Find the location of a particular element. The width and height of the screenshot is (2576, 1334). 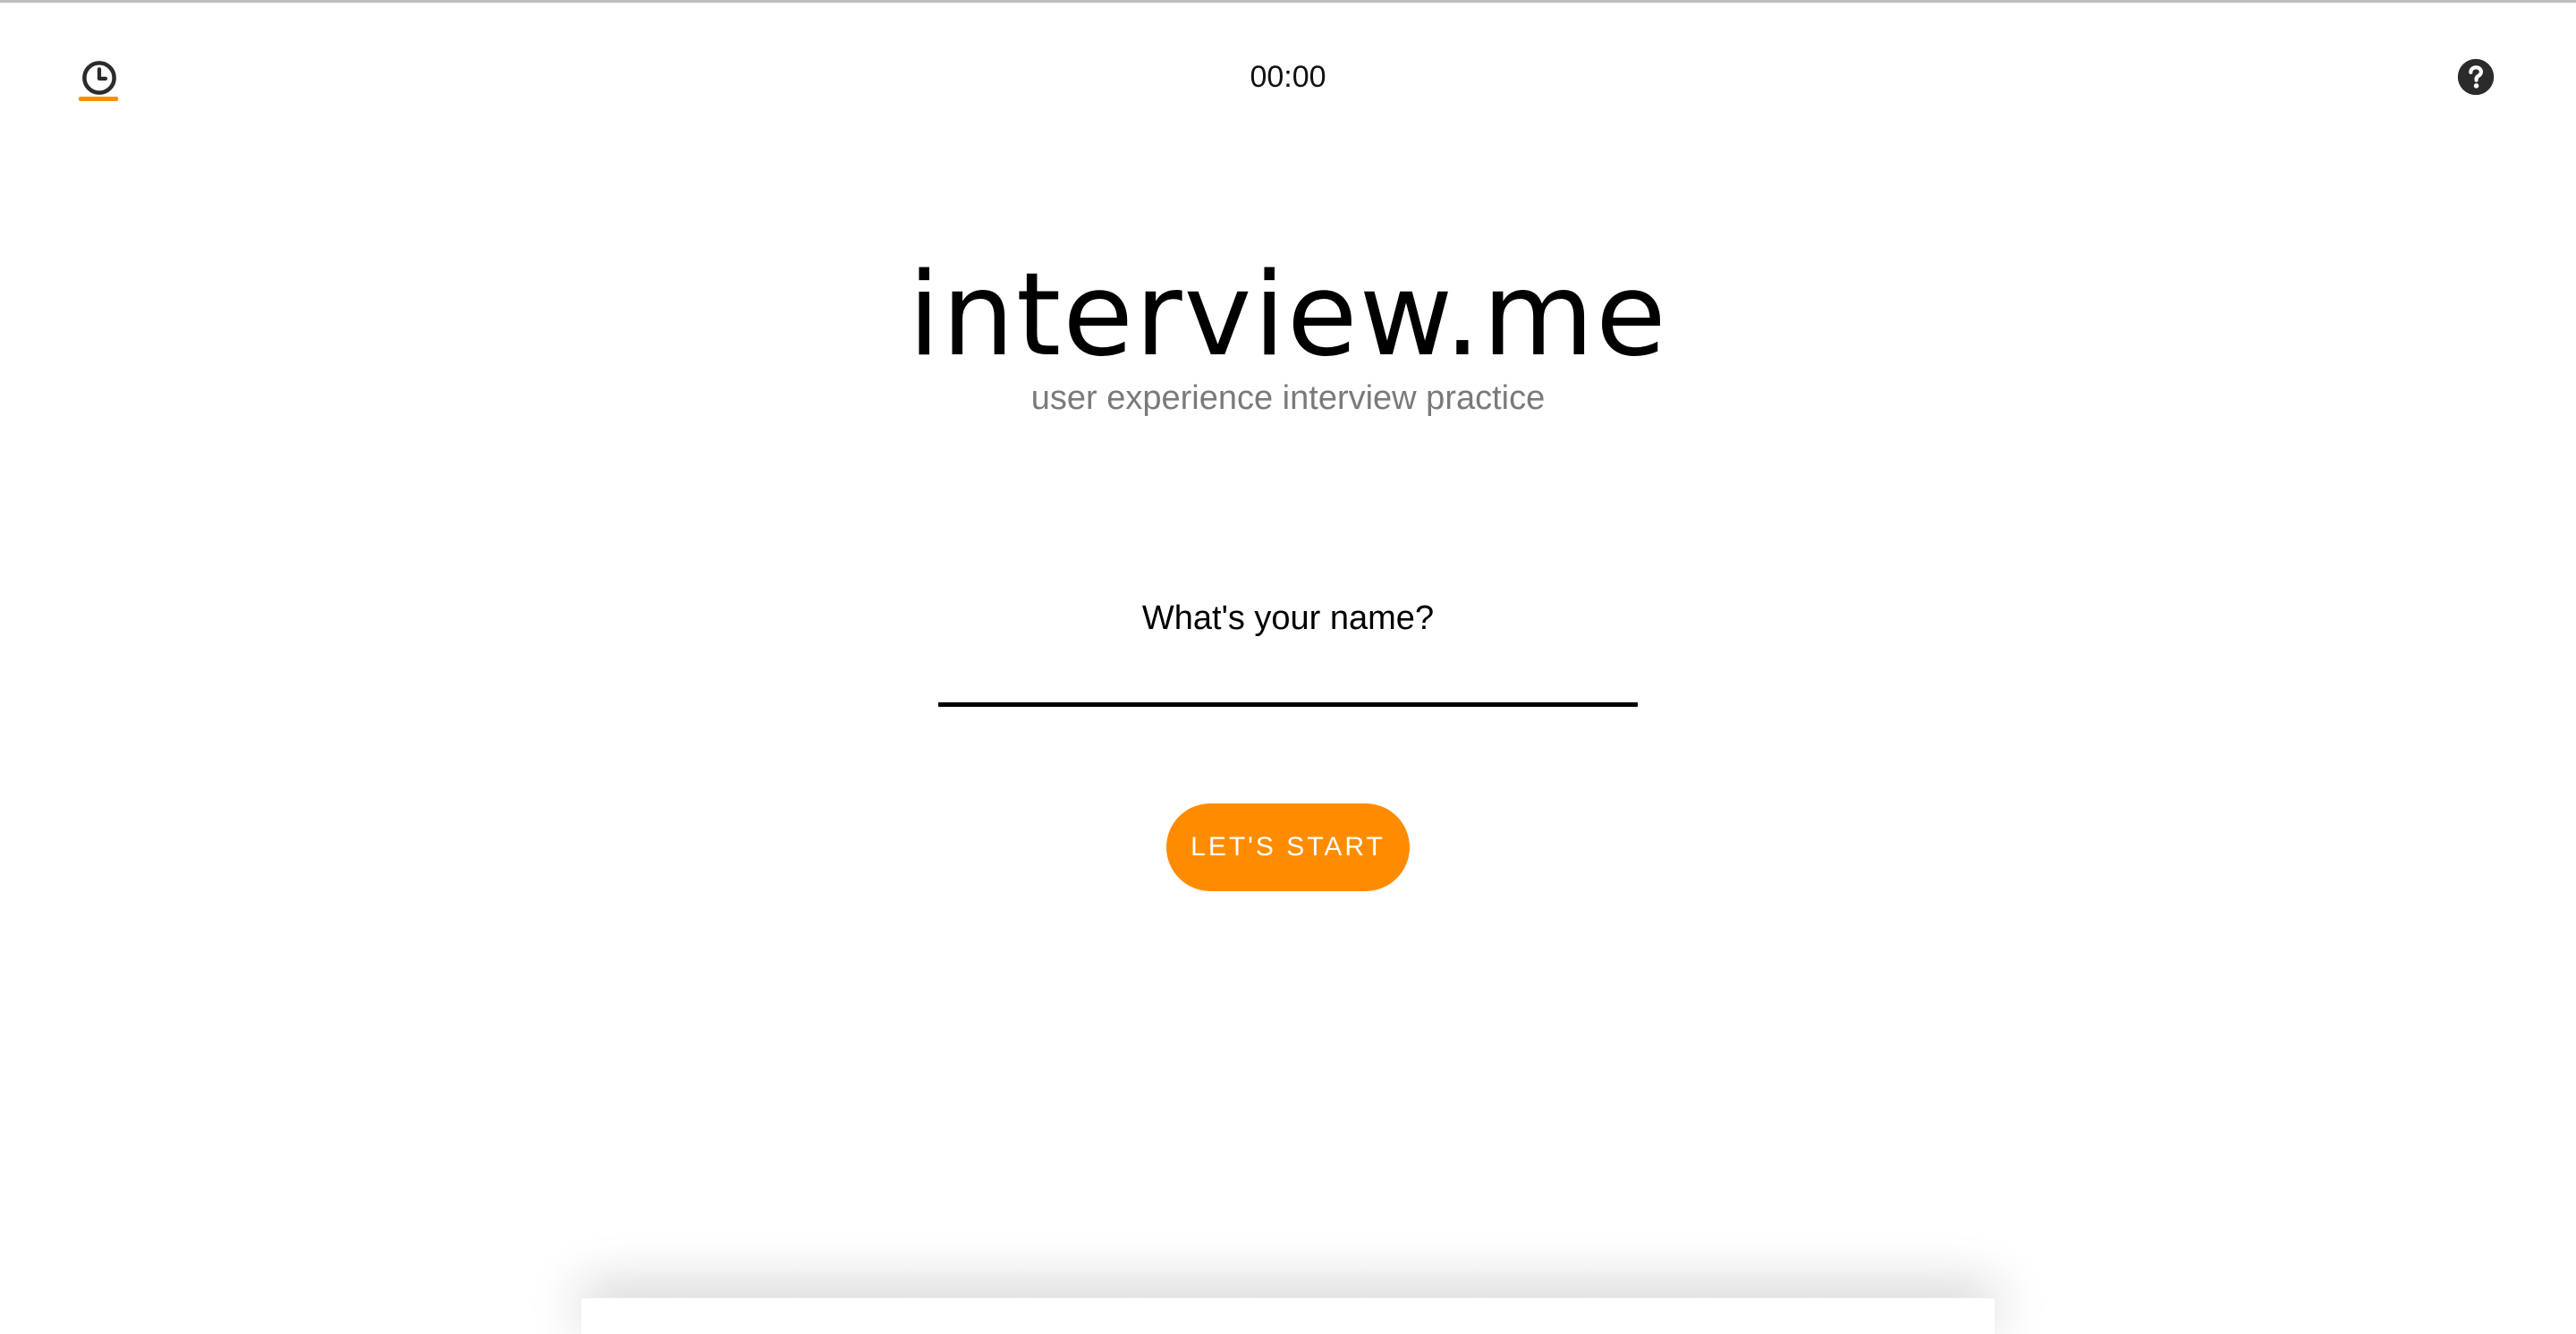

lets-start-button: LET'S START is located at coordinates (1288, 847).